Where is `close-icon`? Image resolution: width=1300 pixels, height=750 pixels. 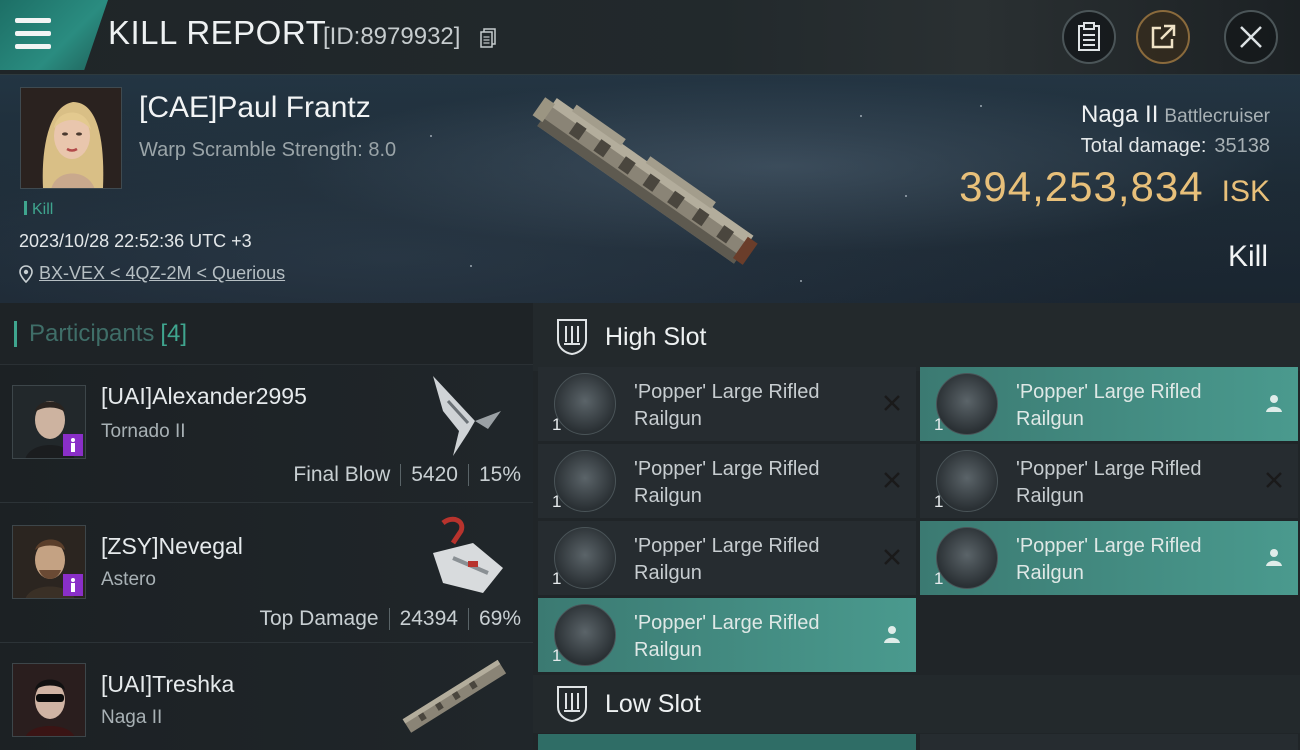
close-icon is located at coordinates (1251, 37).